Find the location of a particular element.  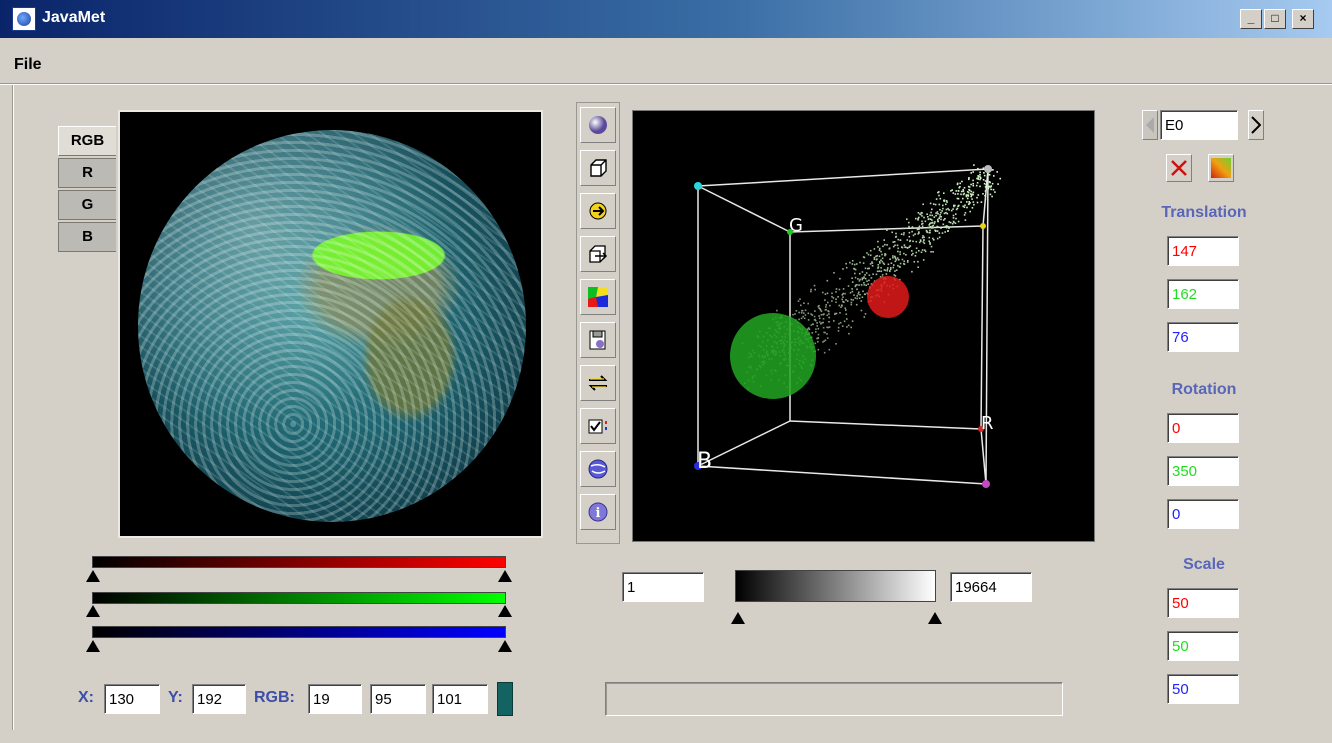

title-bar: JavaMet _ □ × is located at coordinates (666, 19).